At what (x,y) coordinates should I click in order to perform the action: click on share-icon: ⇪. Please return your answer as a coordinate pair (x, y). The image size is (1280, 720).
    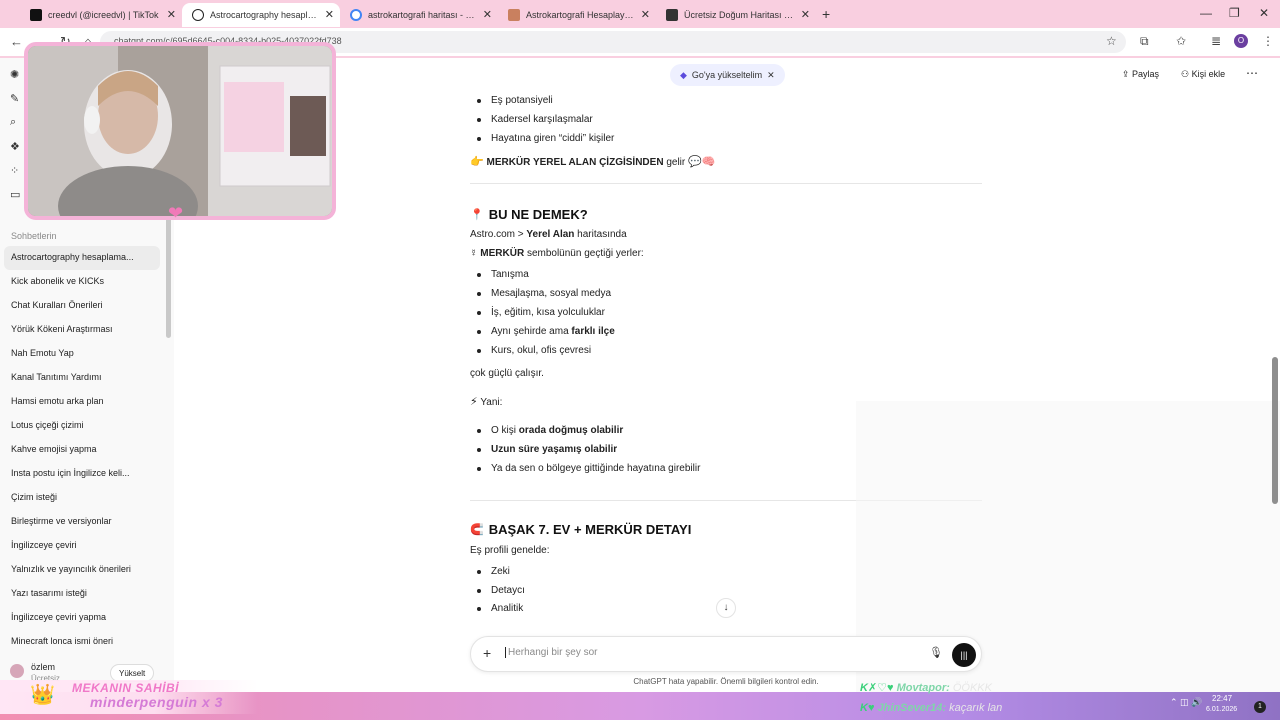
    Looking at the image, I should click on (1127, 74).